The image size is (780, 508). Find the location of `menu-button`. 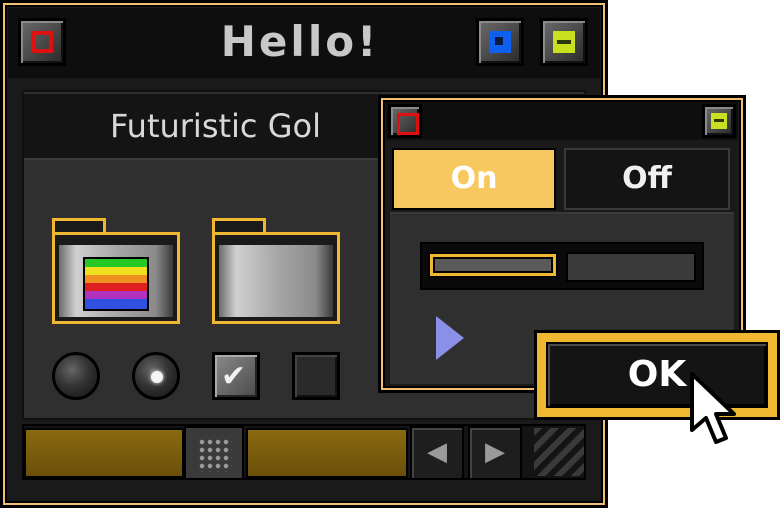

menu-button is located at coordinates (564, 42).